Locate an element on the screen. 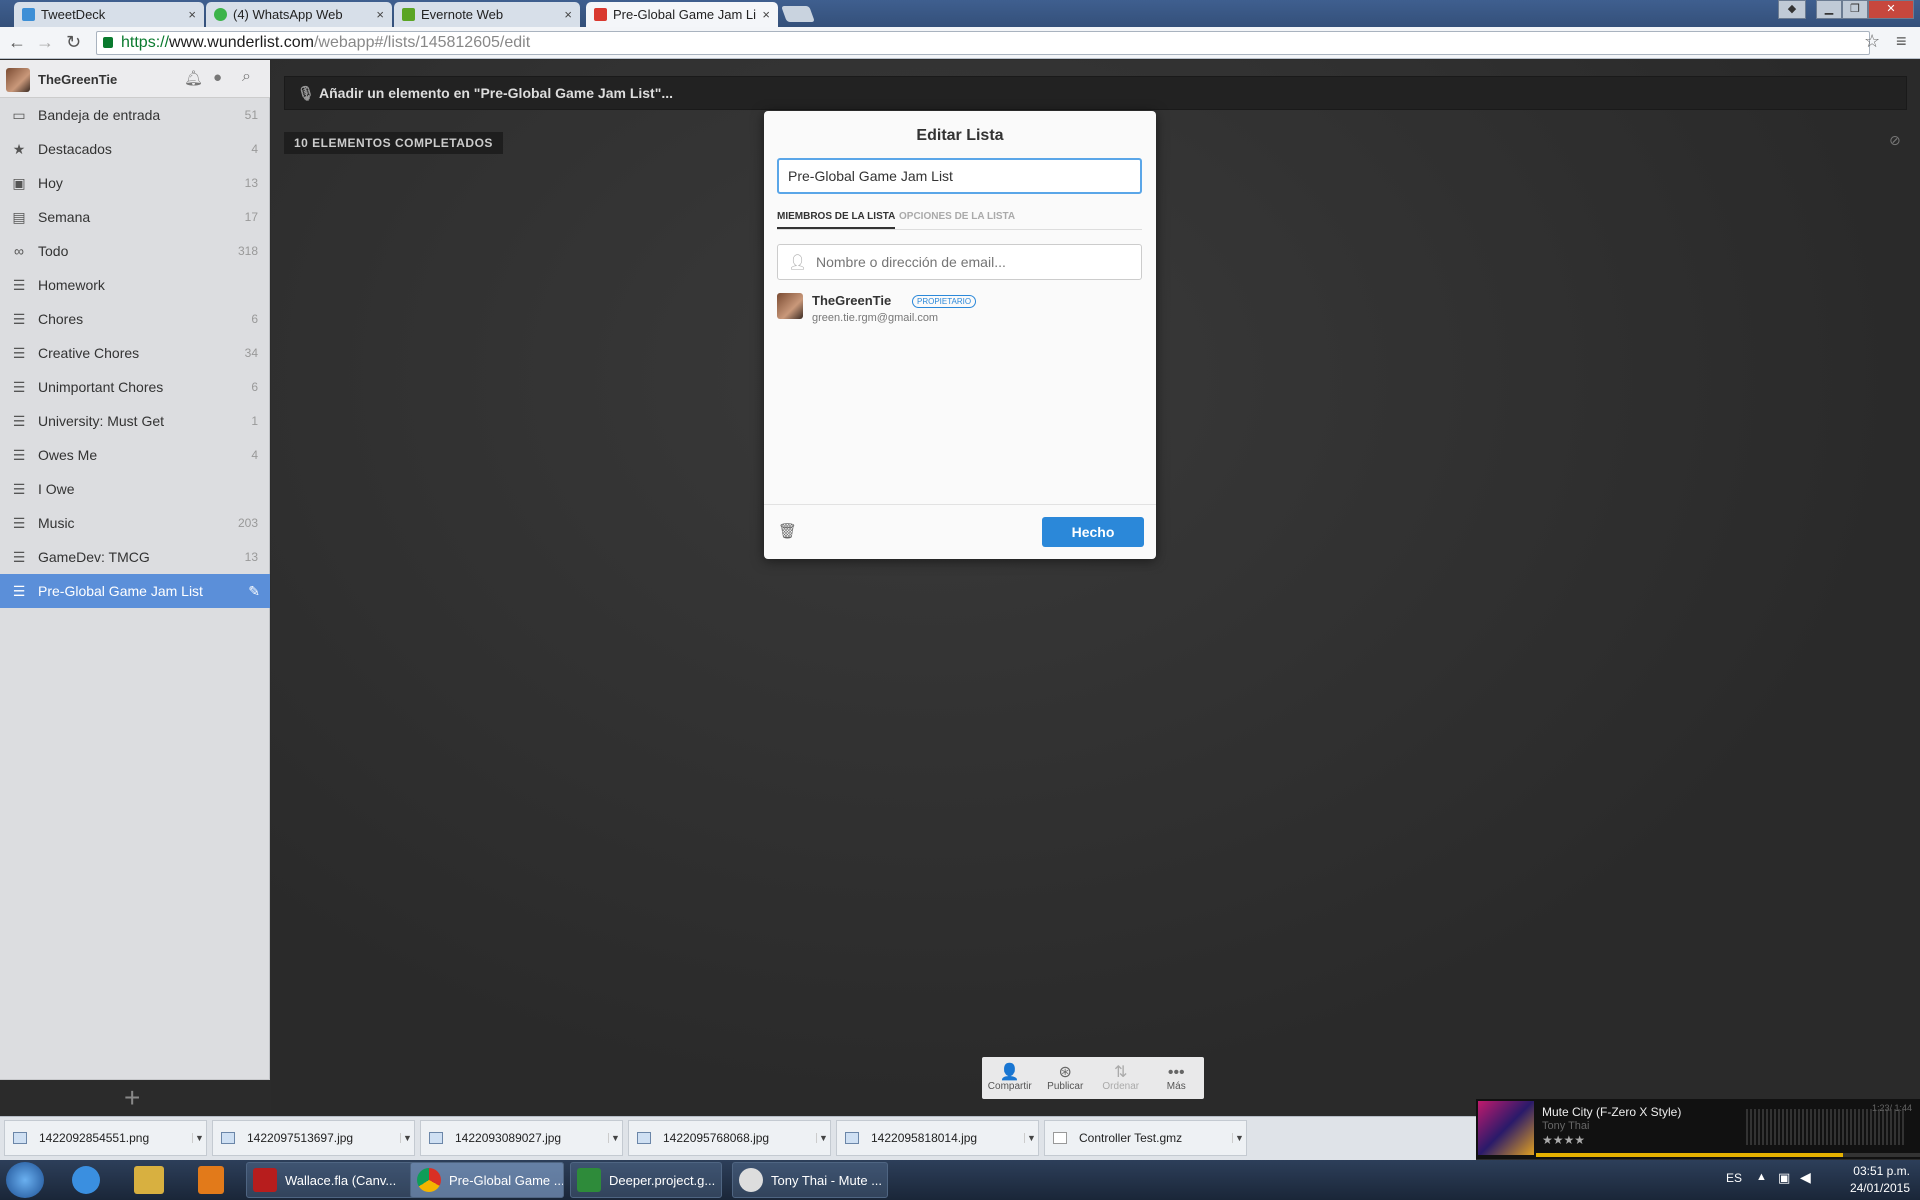  publish-button: ⊛ Publicar is located at coordinates (1066, 1078).